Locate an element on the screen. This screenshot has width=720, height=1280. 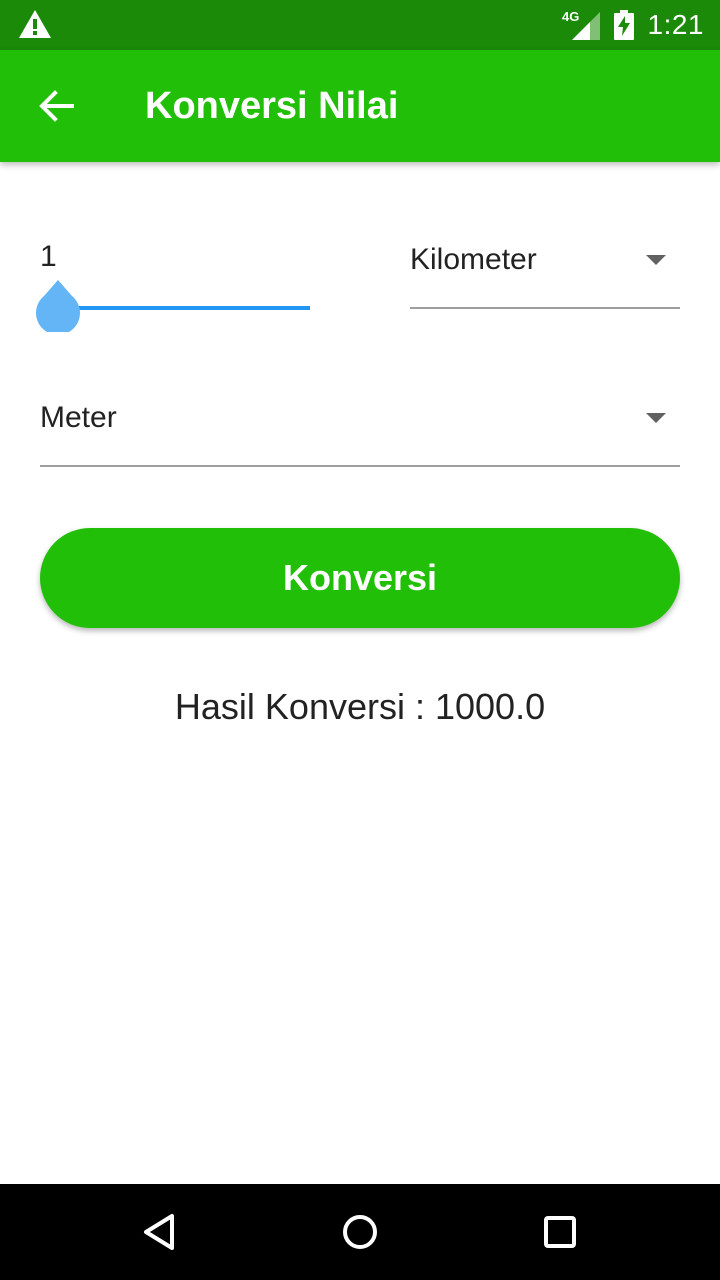
nav-back-icon is located at coordinates (159, 1232).